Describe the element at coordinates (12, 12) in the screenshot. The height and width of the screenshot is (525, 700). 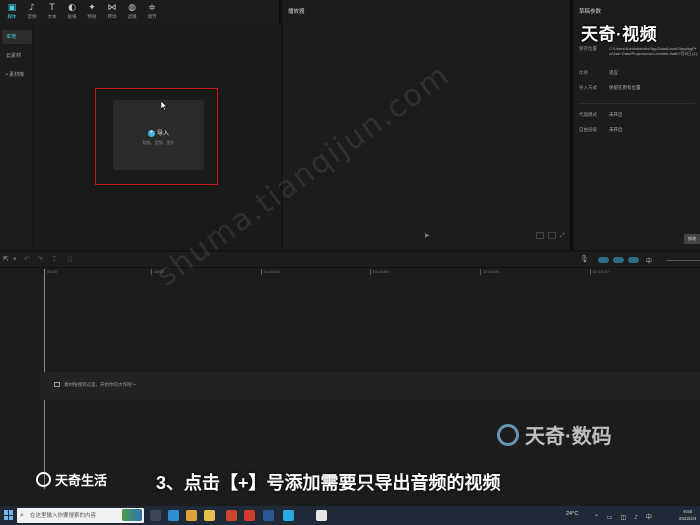
I see `toolbar-tab-media: ▣ 媒体` at that location.